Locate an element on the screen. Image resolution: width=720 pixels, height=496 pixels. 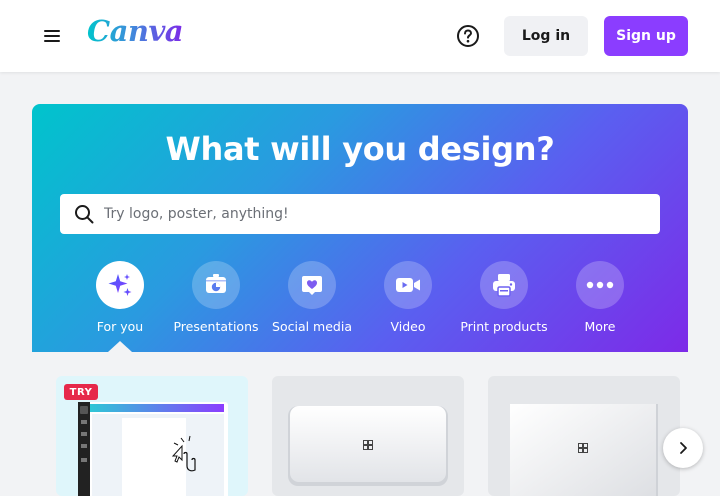
printer-icon is located at coordinates (504, 285).